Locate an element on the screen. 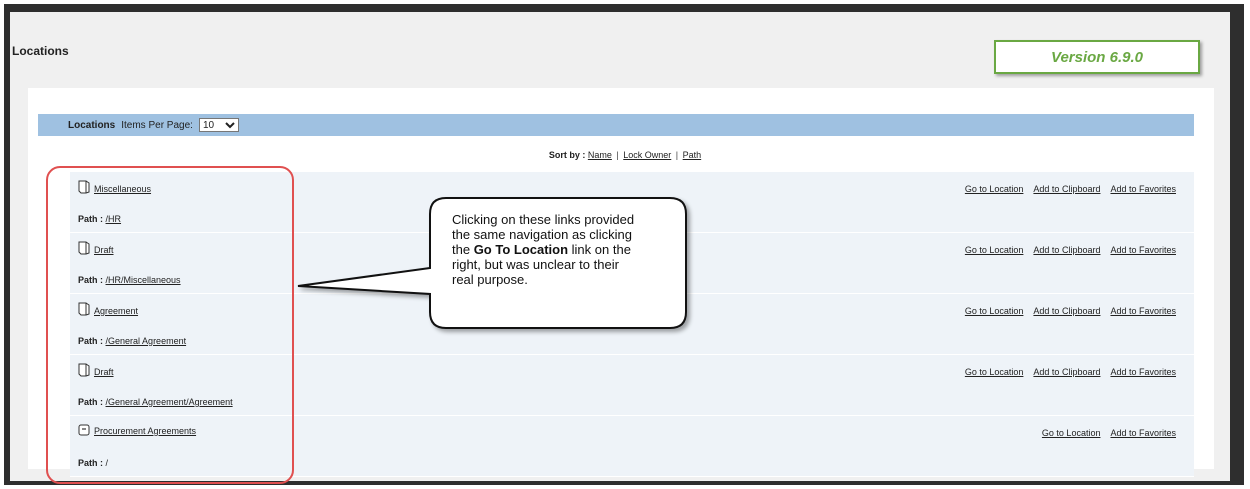  callout-line: the Go To Location link on the is located at coordinates (567, 249).